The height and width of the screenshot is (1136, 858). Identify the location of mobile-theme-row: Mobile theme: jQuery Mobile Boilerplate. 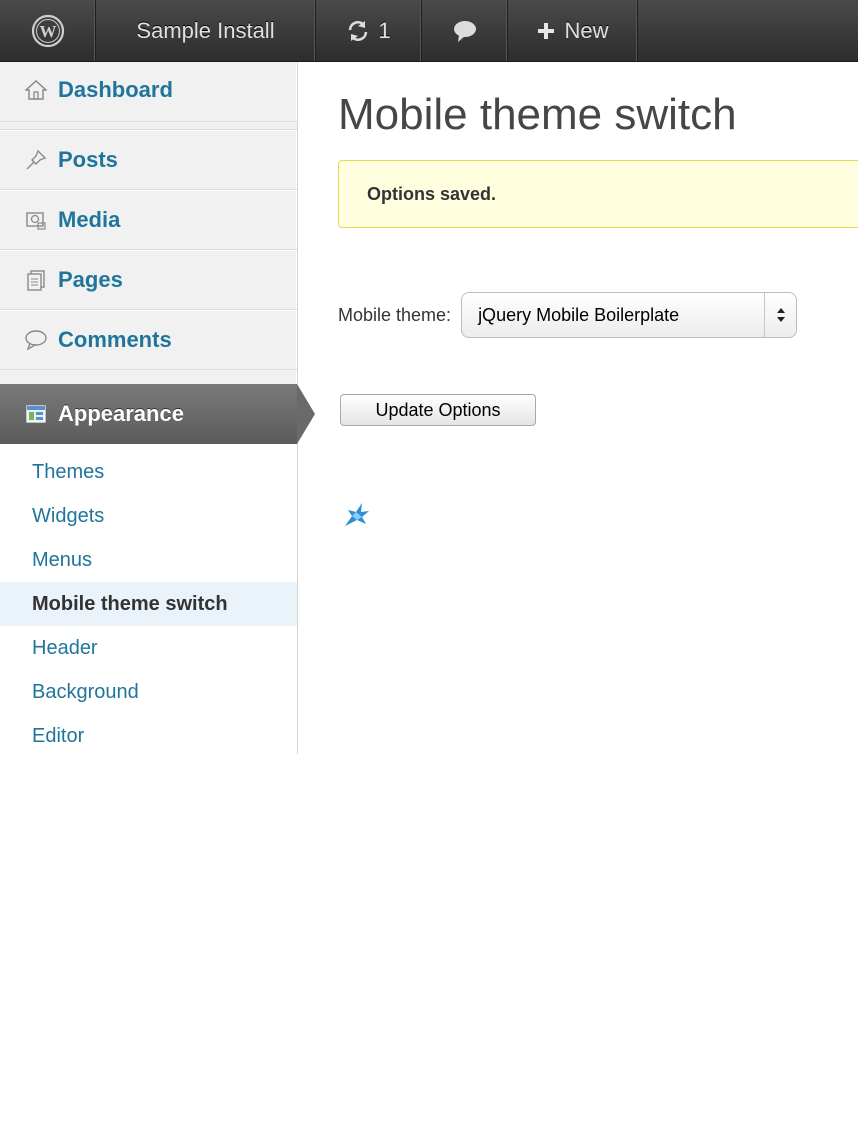
(568, 315).